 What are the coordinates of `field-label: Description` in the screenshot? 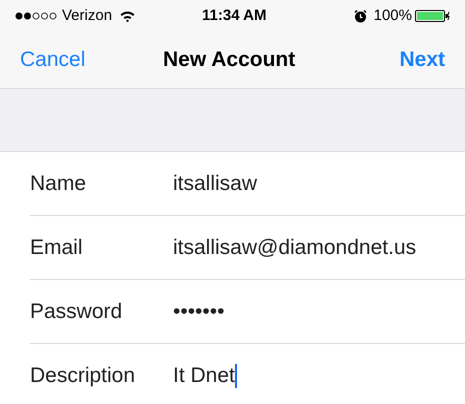 It's located at (83, 376).